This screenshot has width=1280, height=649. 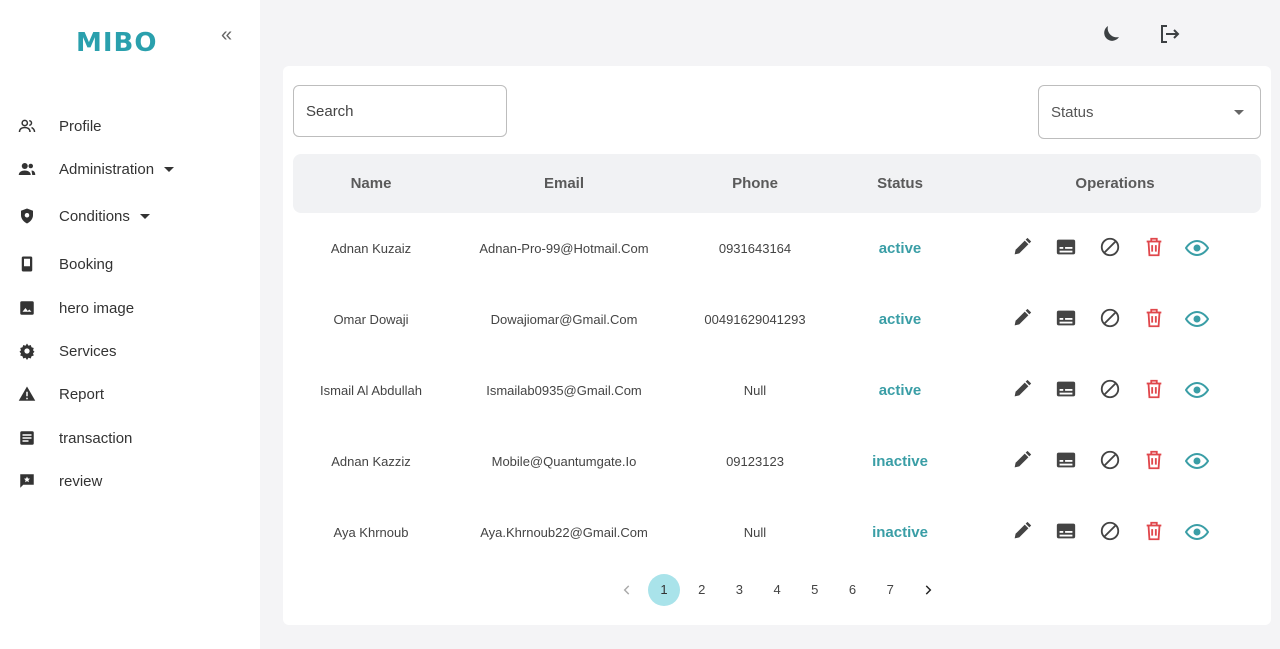 What do you see at coordinates (755, 461) in the screenshot?
I see `cell-phone: 09123123` at bounding box center [755, 461].